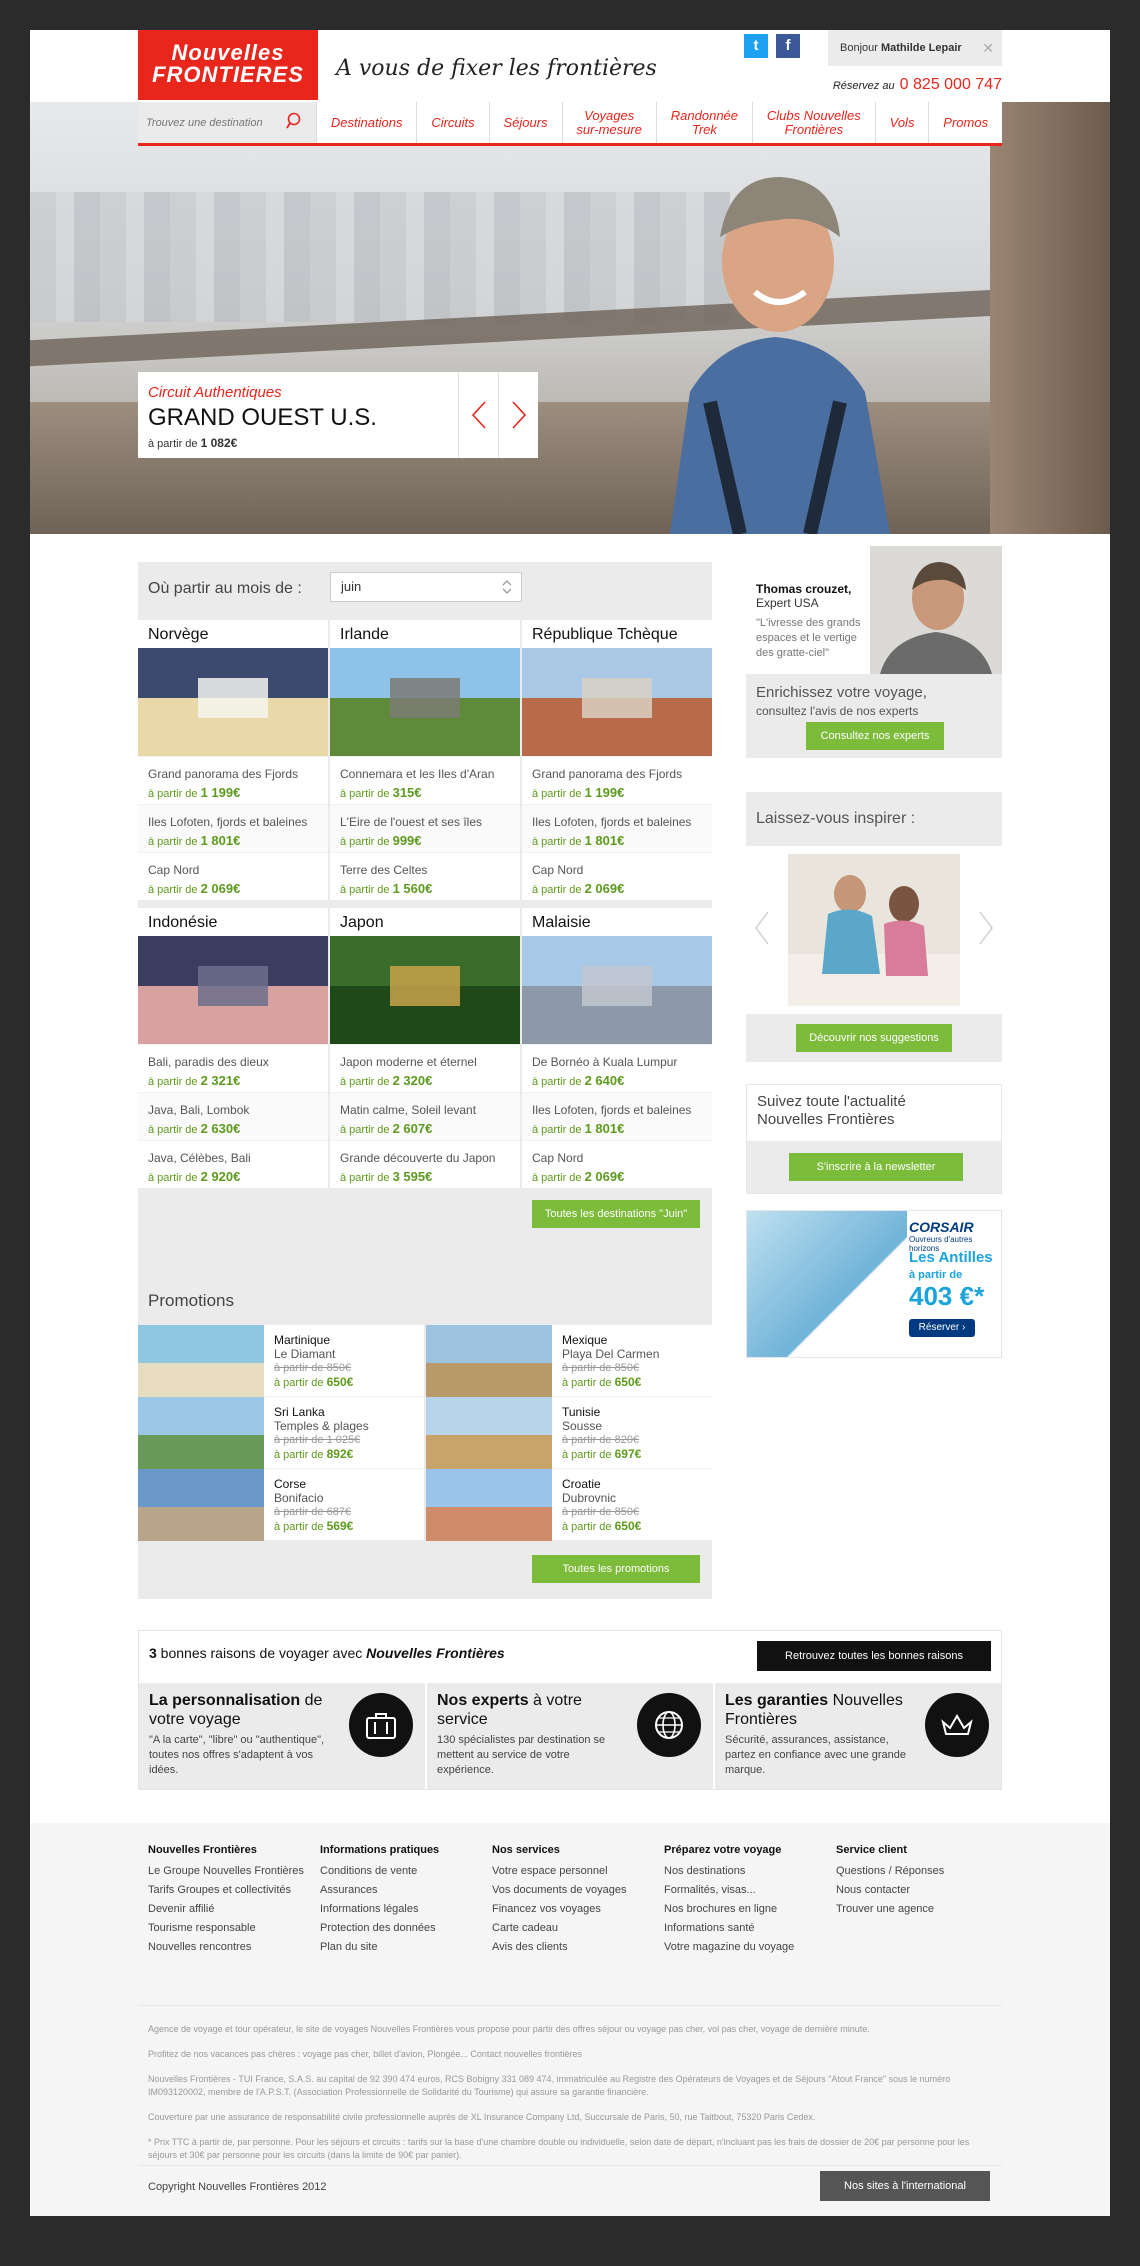  Describe the element at coordinates (574, 1909) in the screenshot. I see `footer-link: Financez vos voyages` at that location.